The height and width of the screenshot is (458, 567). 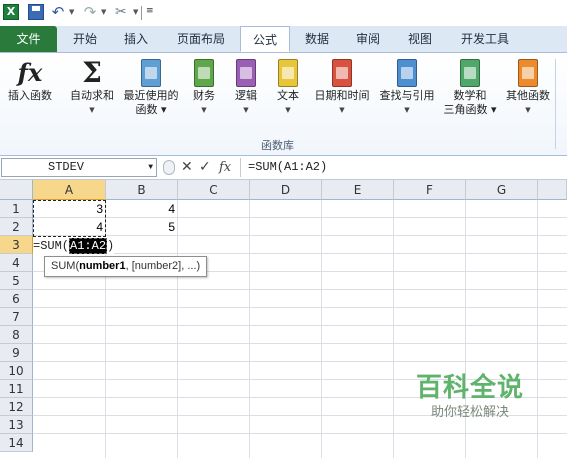 What do you see at coordinates (79, 167) in the screenshot?
I see `name-box: STDEV ▼` at bounding box center [79, 167].